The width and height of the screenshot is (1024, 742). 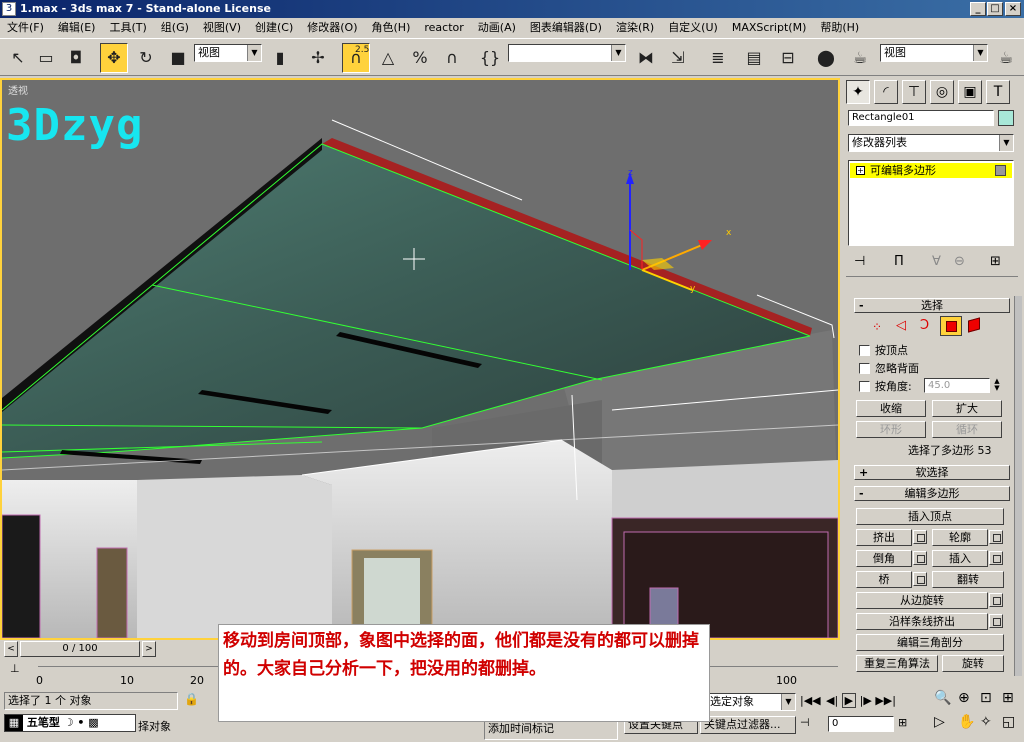 I want to click on insert-vertex-button: 插入顶点, so click(x=930, y=516).